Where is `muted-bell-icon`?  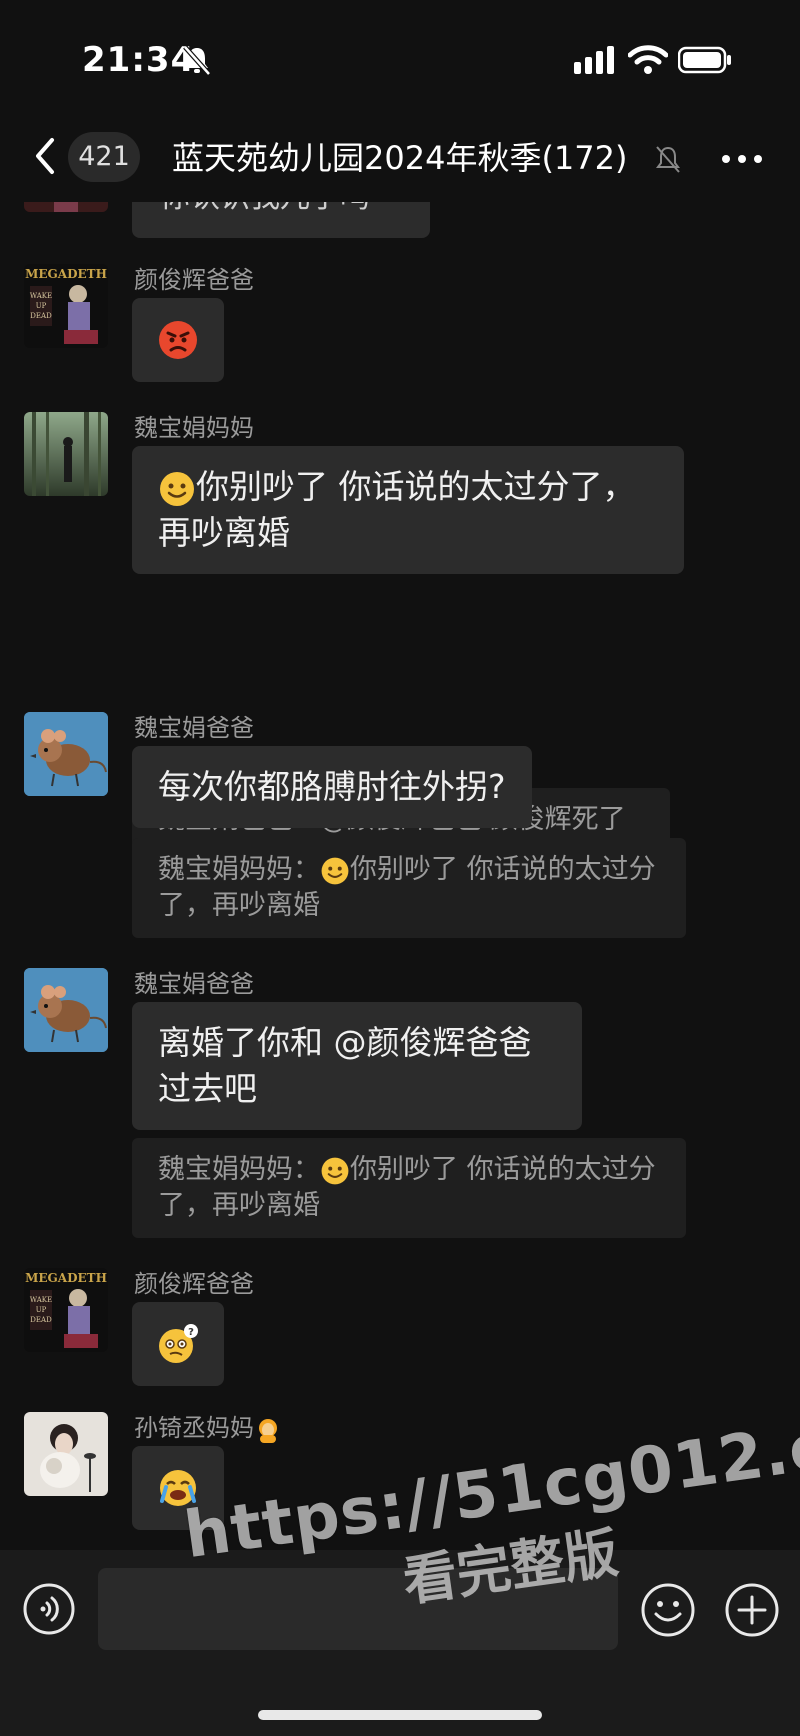 muted-bell-icon is located at coordinates (668, 159).